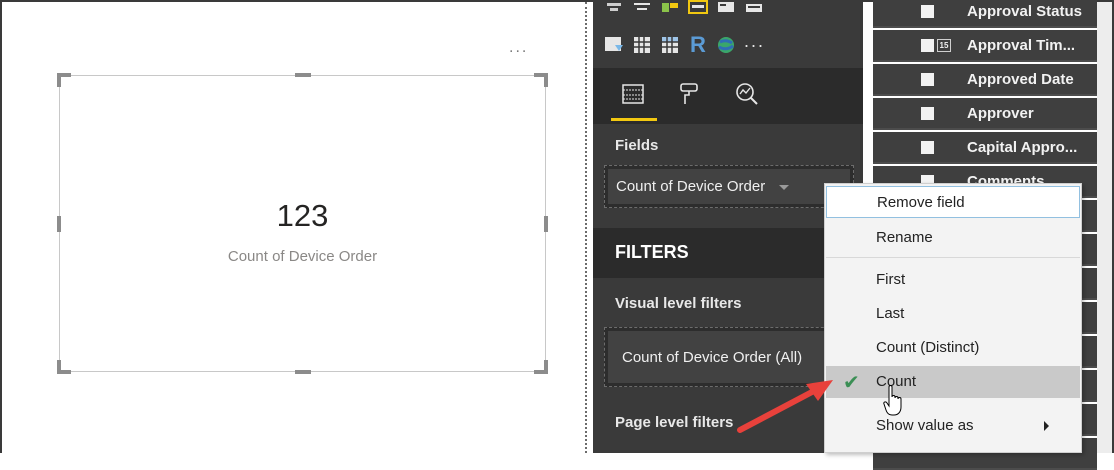  What do you see at coordinates (953, 280) in the screenshot?
I see `menu-item-first: First` at bounding box center [953, 280].